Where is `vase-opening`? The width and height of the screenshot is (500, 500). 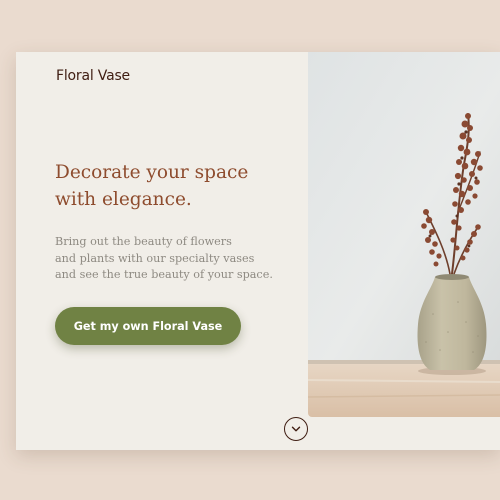 vase-opening is located at coordinates (452, 277).